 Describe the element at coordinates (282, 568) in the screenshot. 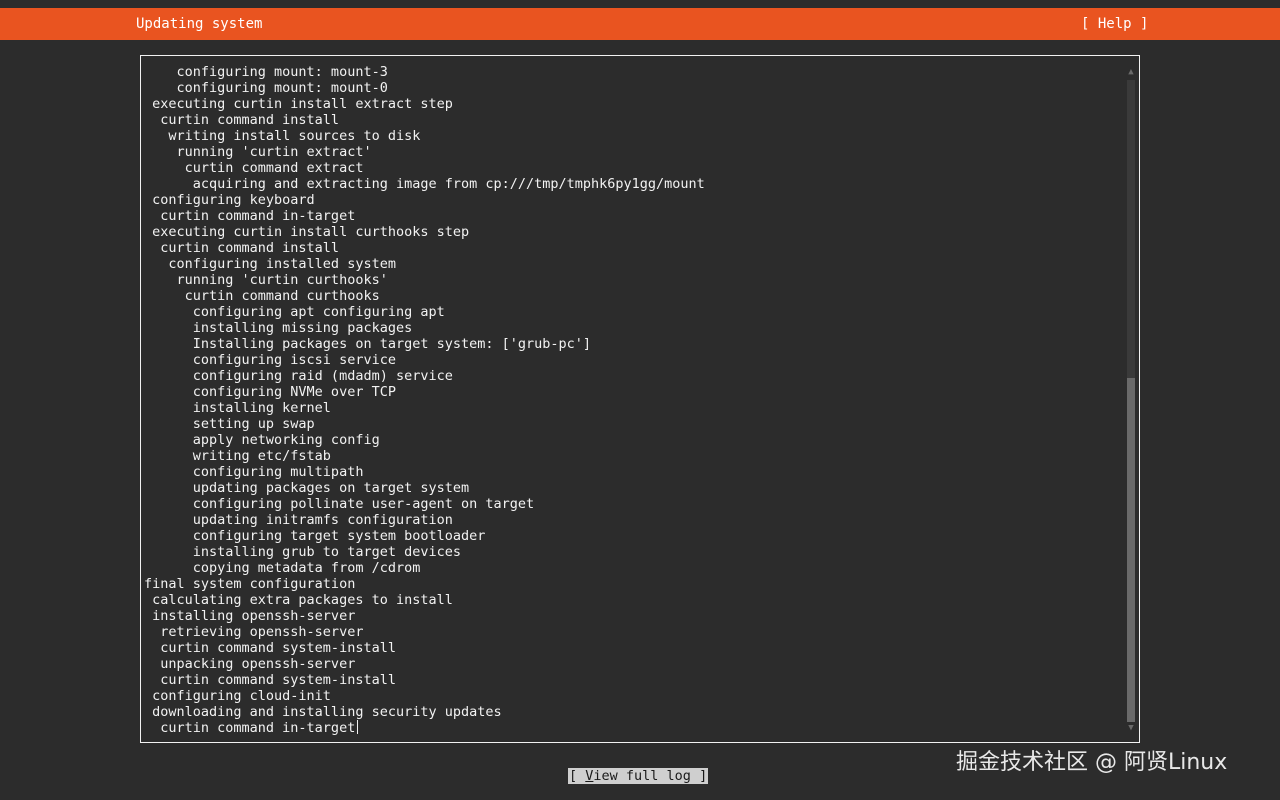

I see `log-line: copying metadata from /cdrom` at that location.